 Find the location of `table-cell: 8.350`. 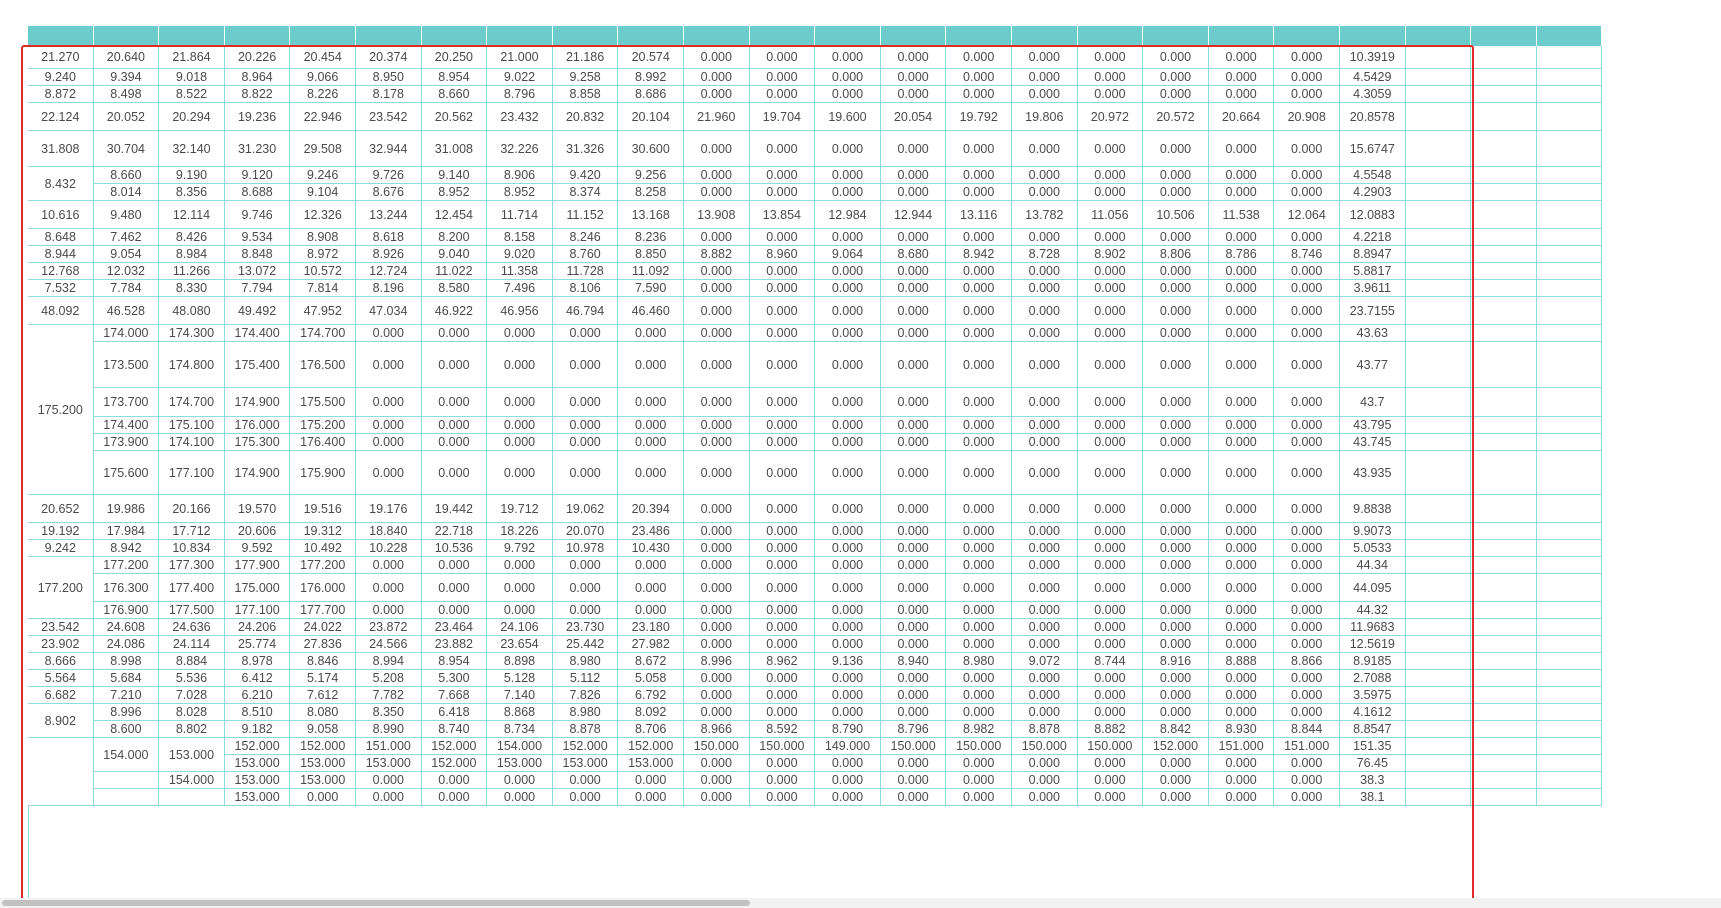

table-cell: 8.350 is located at coordinates (389, 712).